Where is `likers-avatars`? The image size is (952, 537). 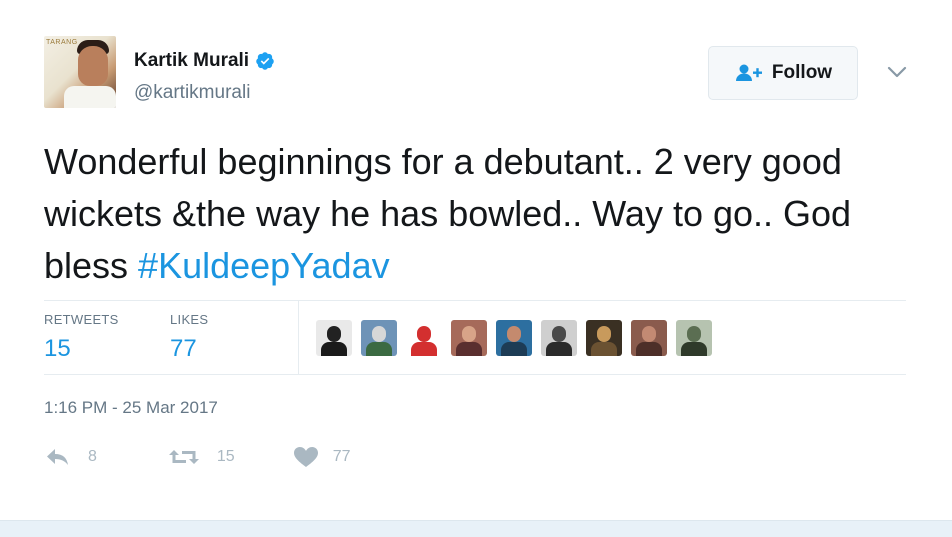
likers-avatars is located at coordinates (514, 338).